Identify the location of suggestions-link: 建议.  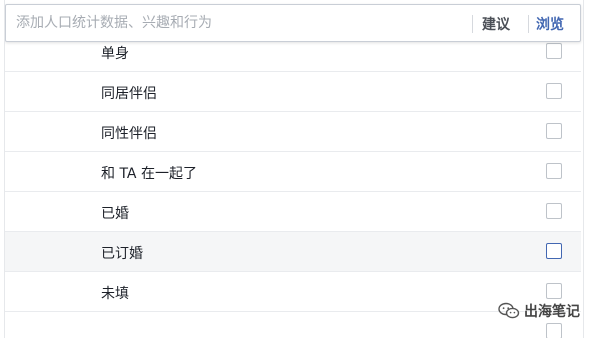
(496, 24).